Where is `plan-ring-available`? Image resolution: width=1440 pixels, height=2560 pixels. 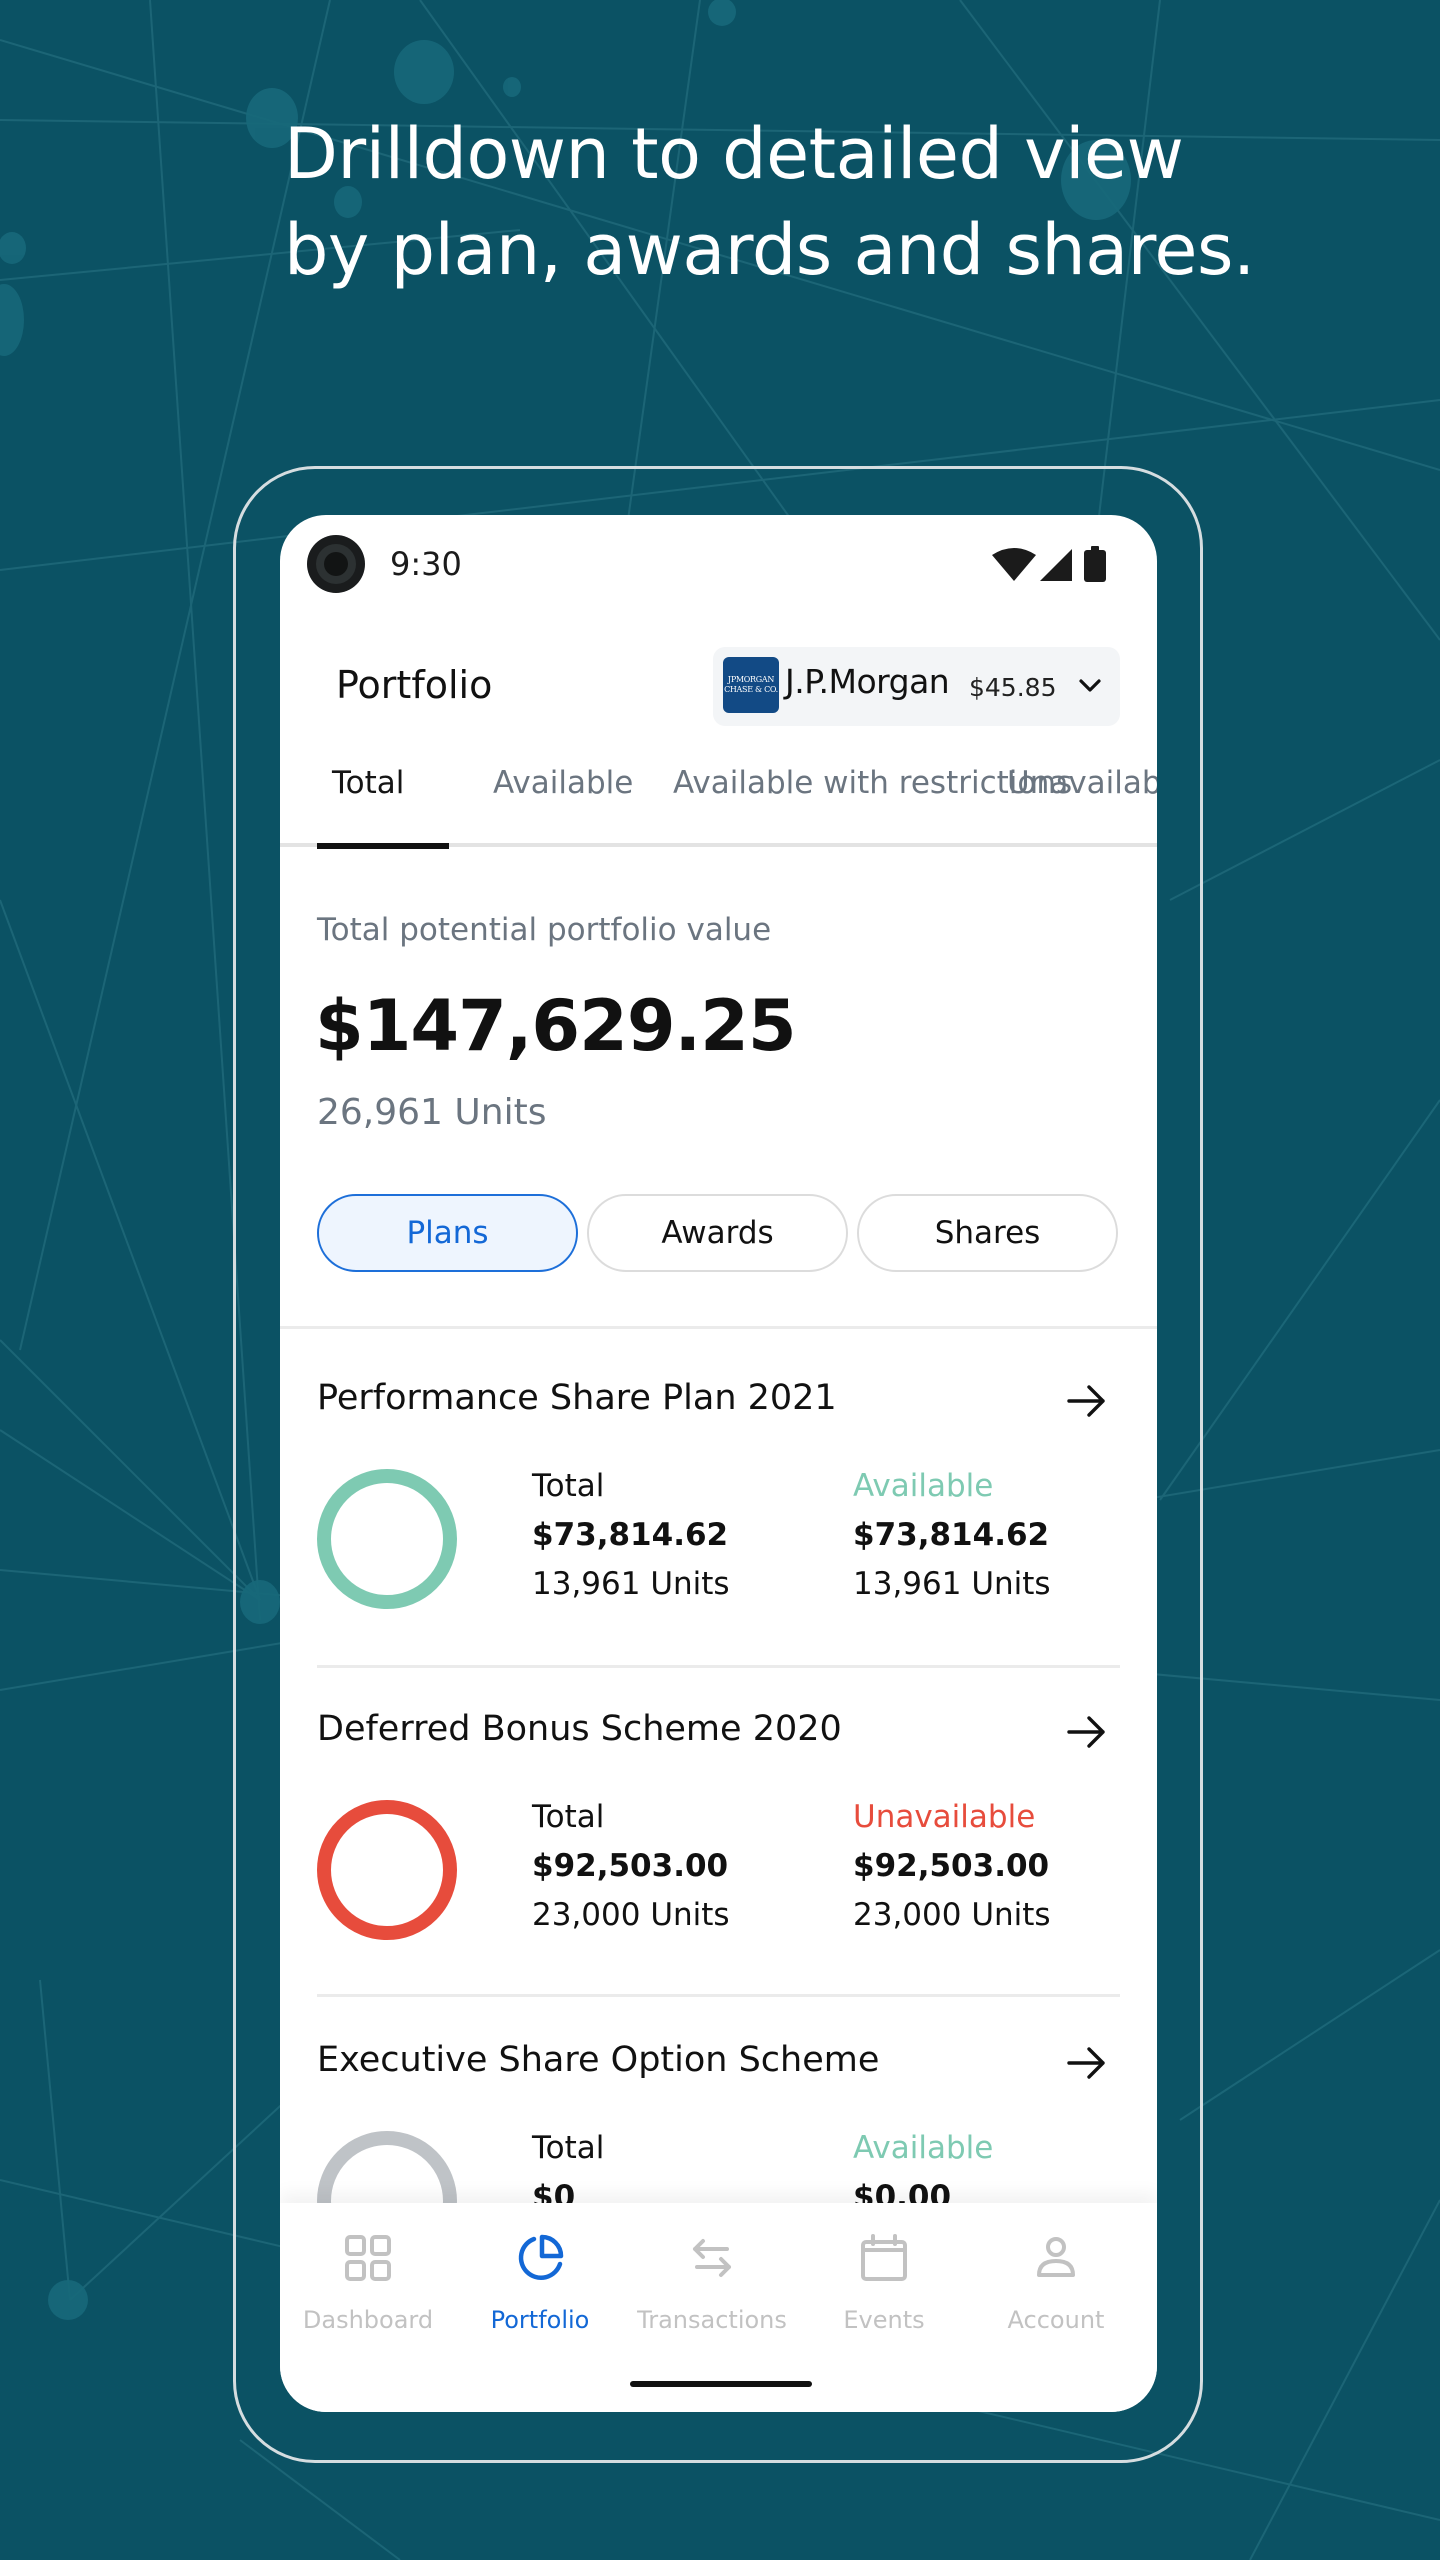 plan-ring-available is located at coordinates (387, 1539).